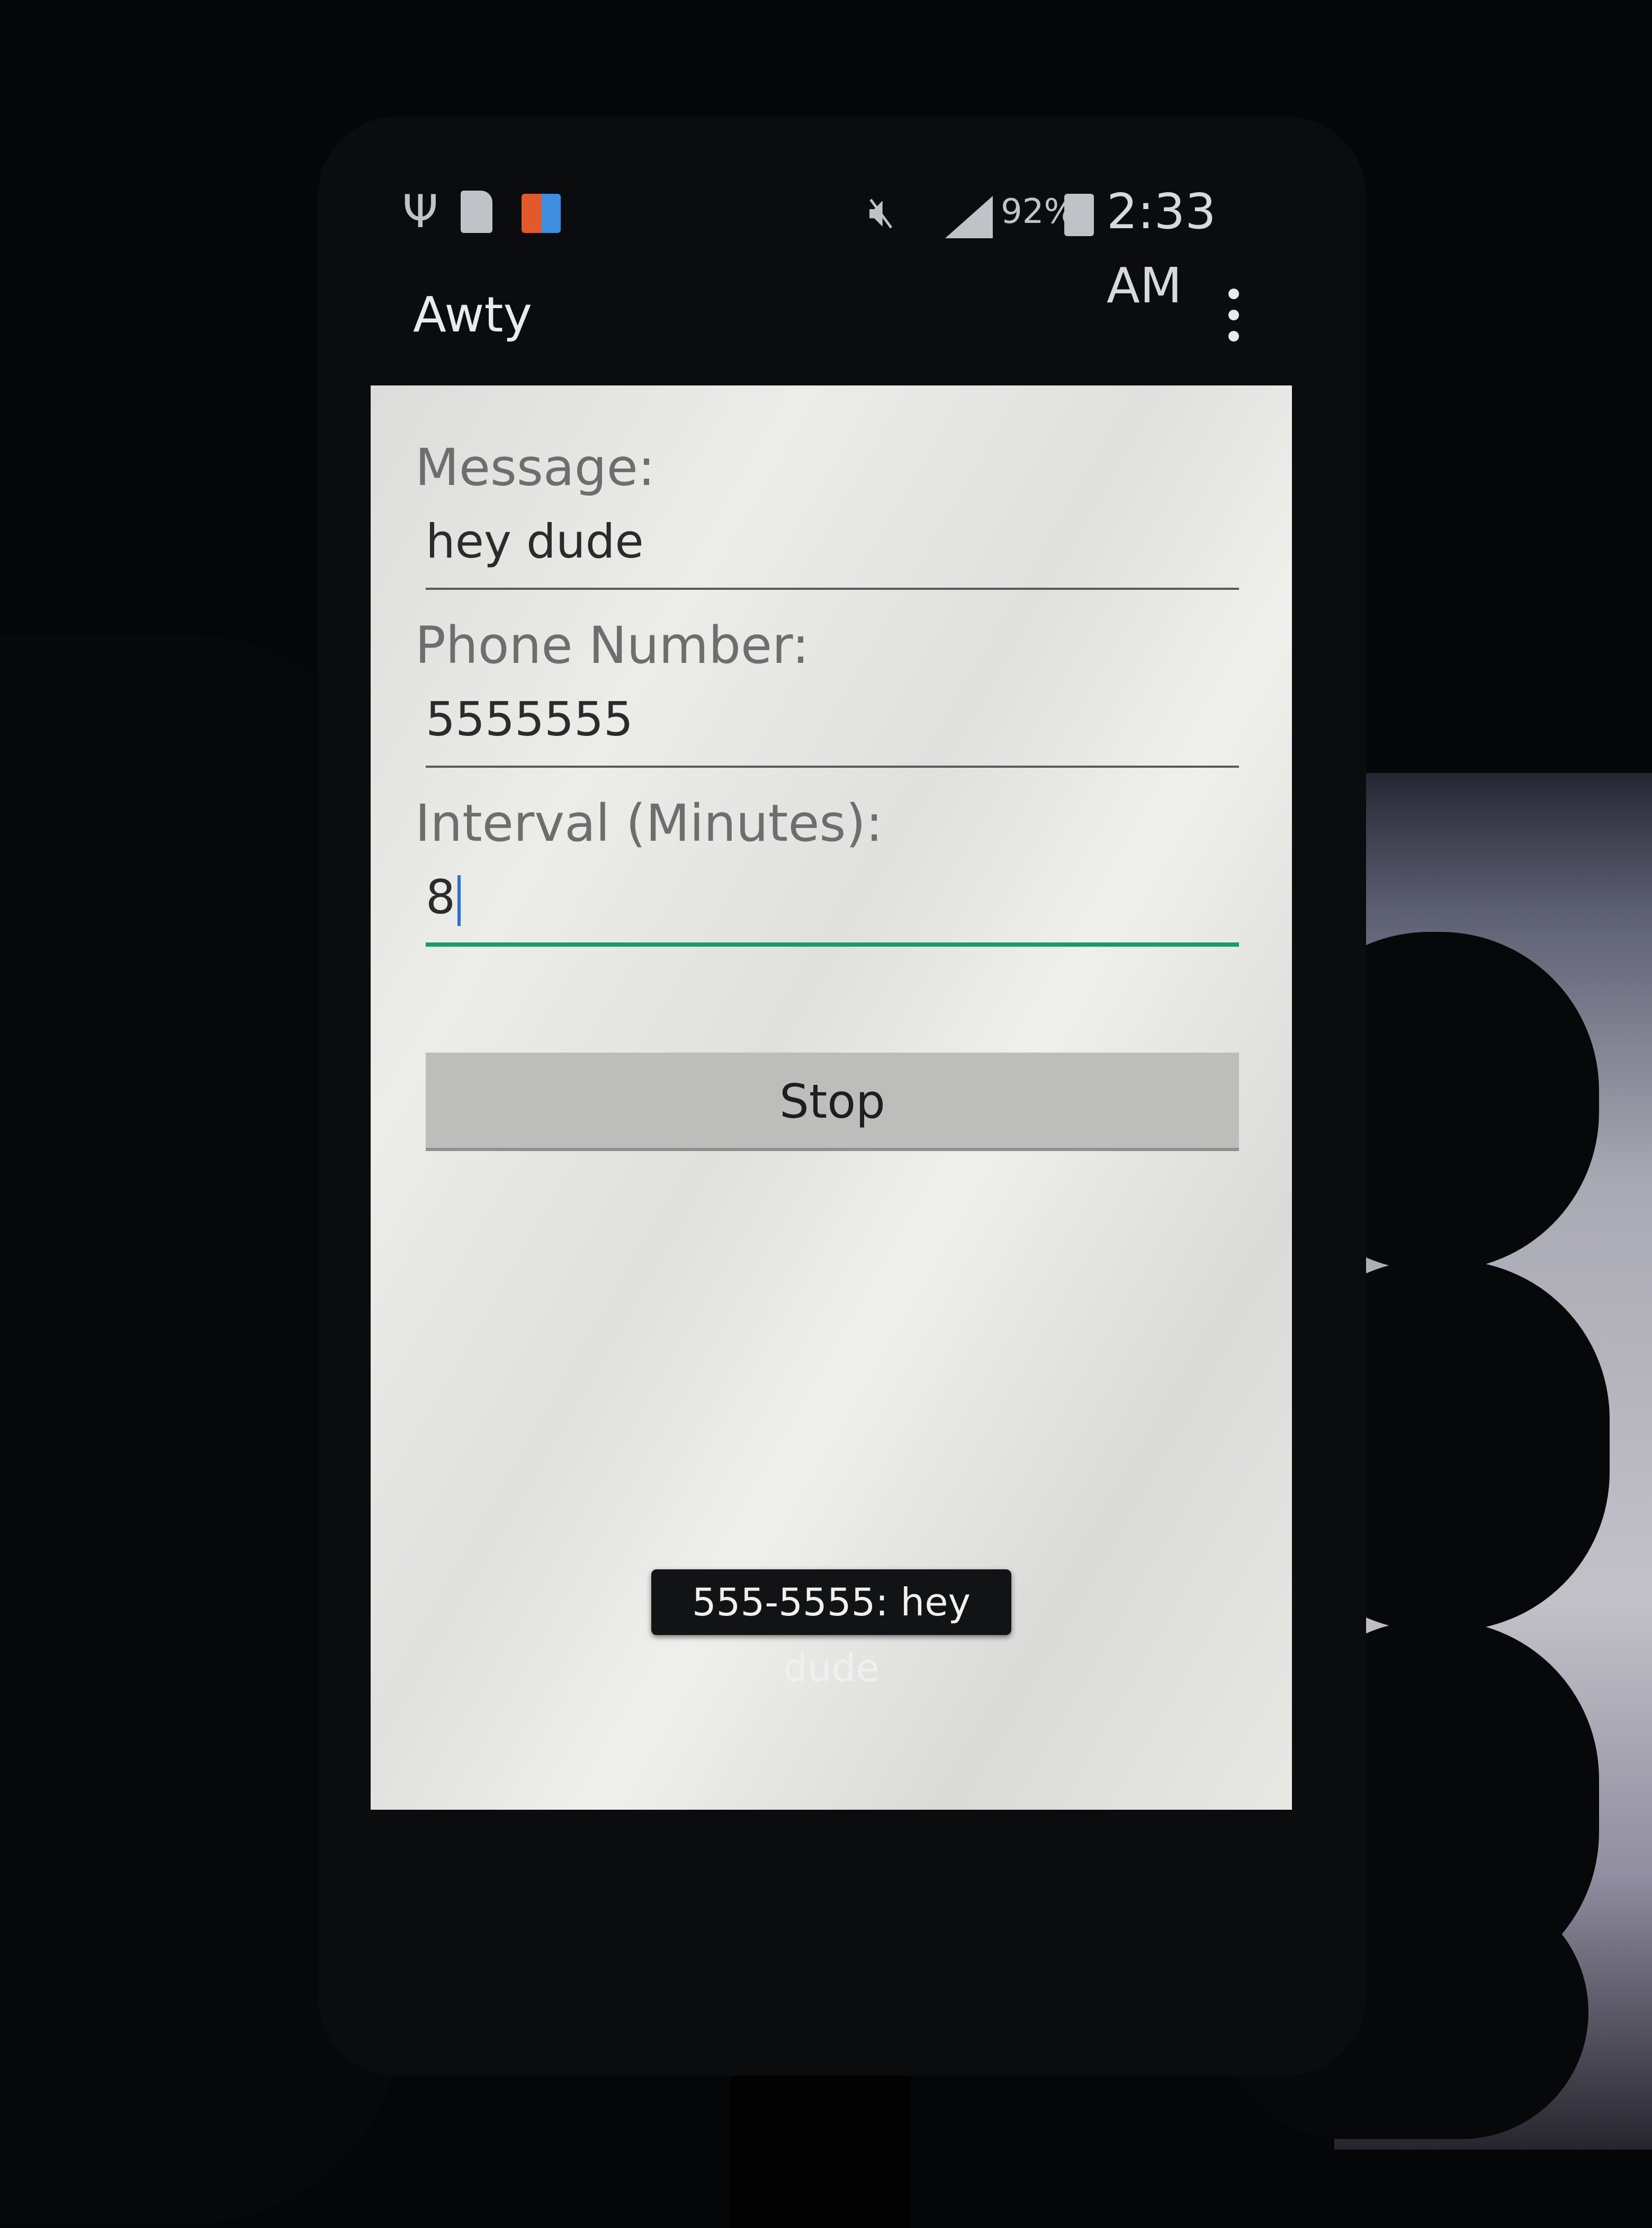 The image size is (1652, 2228). I want to click on phone-number-input-underline, so click(832, 767).